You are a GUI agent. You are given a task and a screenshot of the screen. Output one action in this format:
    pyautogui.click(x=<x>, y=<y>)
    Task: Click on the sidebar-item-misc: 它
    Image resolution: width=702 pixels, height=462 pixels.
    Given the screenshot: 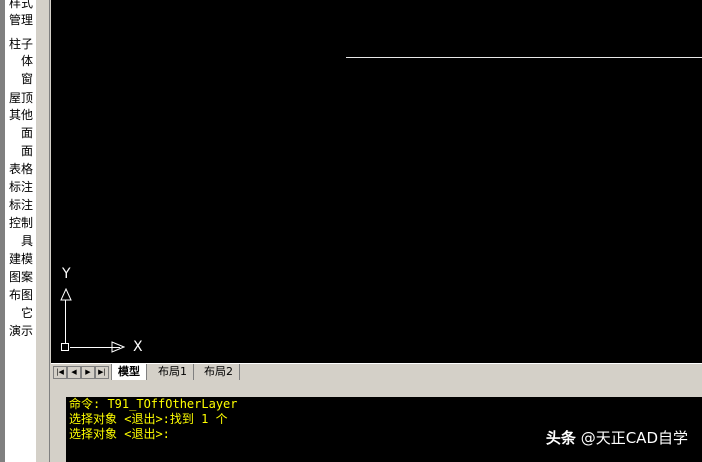 What is the action you would take?
    pyautogui.click(x=27, y=313)
    